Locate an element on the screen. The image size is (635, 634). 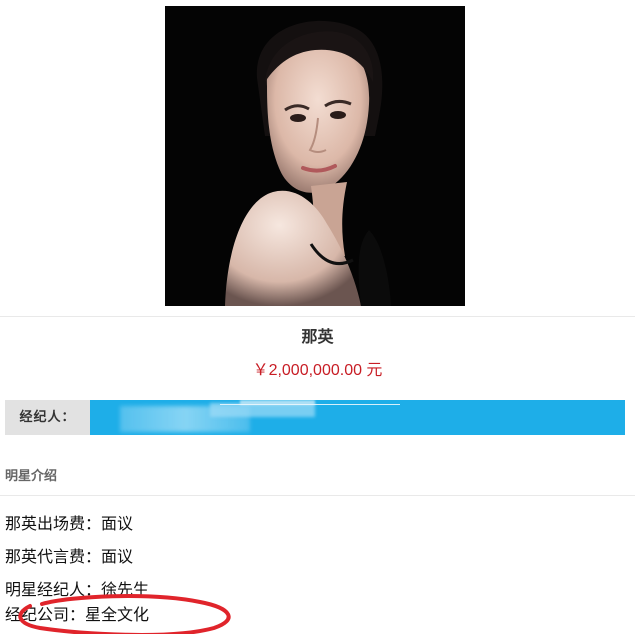
appearance-price: ￥2,000,000.00 元 is located at coordinates (317, 370).